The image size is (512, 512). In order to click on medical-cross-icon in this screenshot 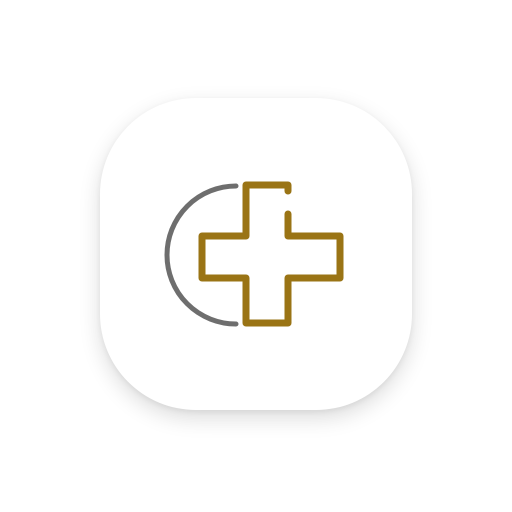, I will do `click(254, 254)`.